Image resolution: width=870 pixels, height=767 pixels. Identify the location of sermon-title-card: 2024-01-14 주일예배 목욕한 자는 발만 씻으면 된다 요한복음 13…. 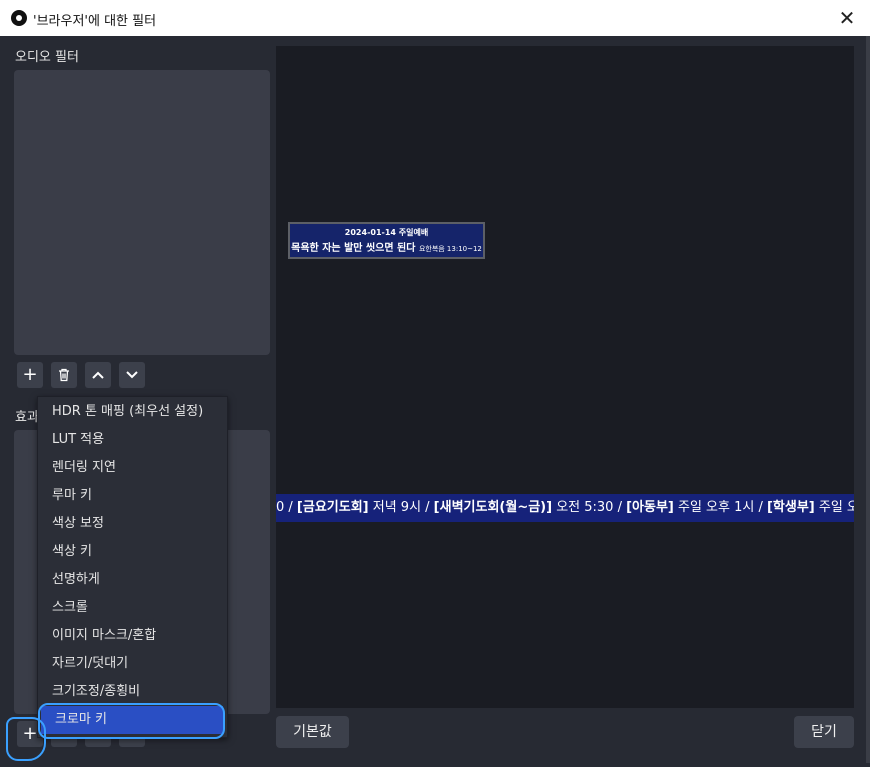
(386, 240).